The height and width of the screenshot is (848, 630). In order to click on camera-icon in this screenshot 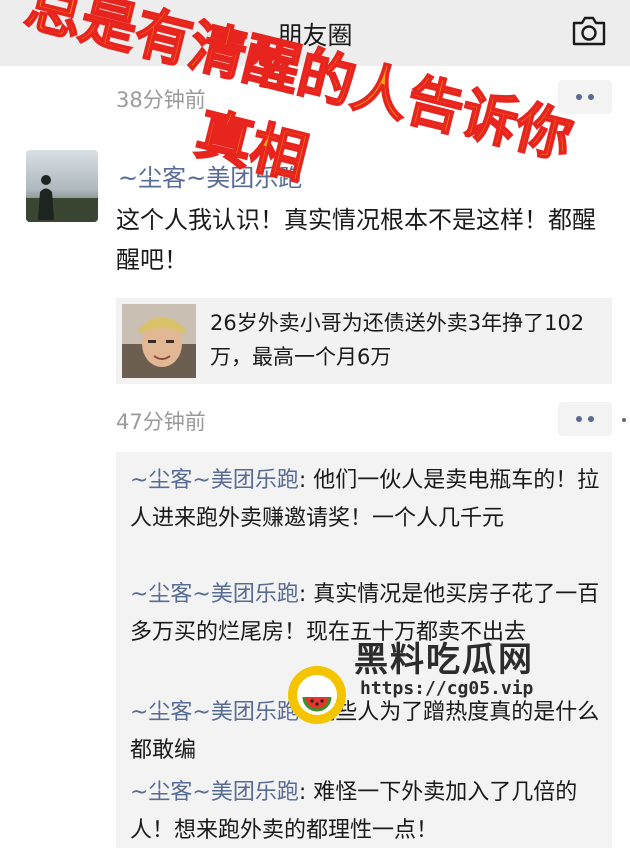, I will do `click(589, 31)`.